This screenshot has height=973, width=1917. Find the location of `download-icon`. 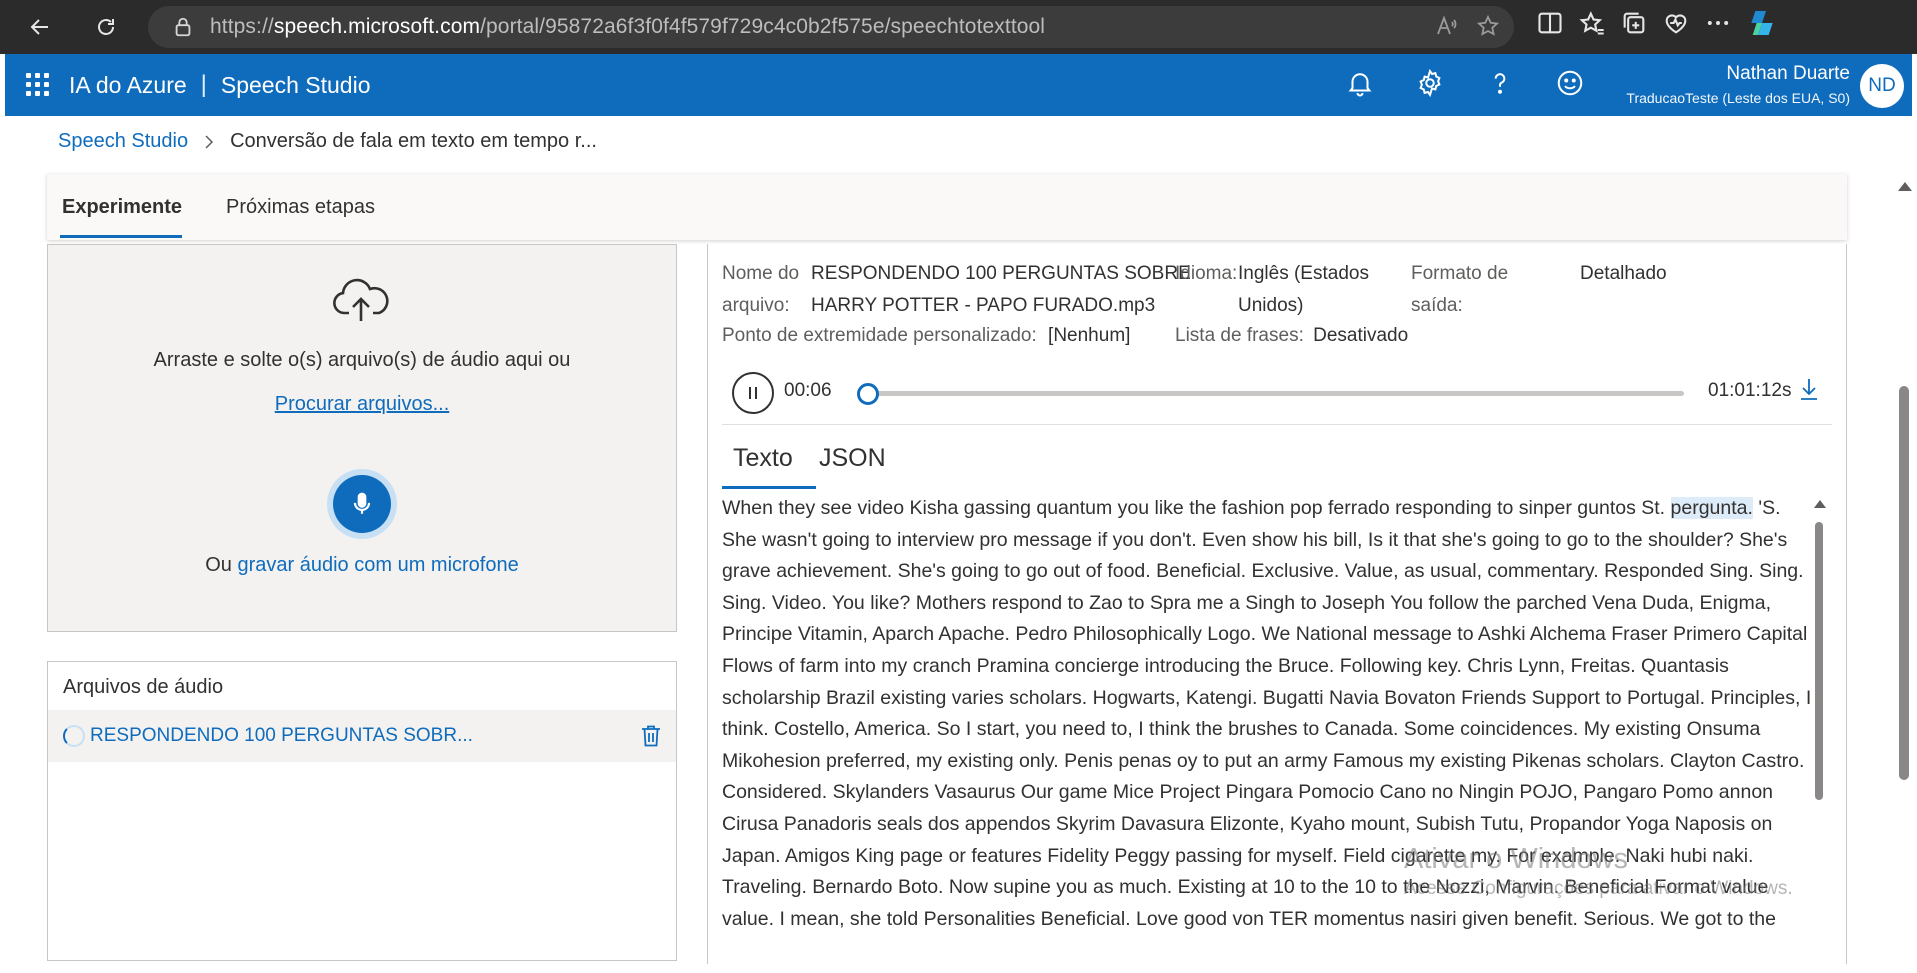

download-icon is located at coordinates (1809, 389).